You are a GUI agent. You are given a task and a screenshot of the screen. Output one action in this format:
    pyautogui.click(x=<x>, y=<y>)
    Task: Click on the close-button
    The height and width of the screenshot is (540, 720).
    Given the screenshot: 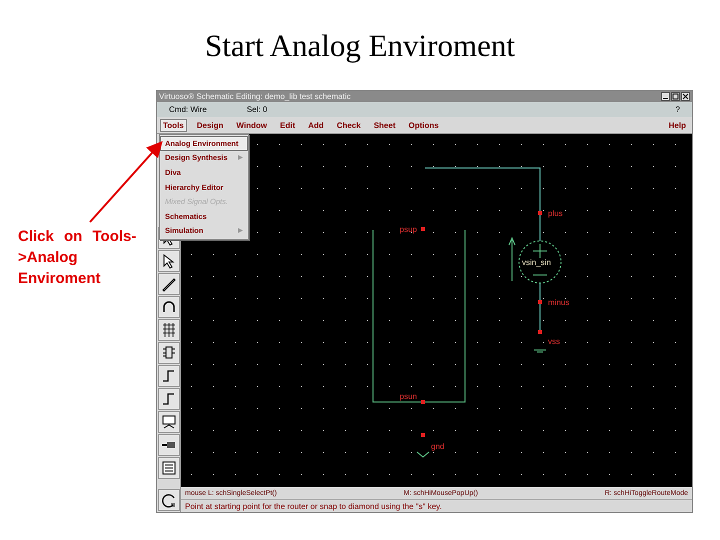 What is the action you would take?
    pyautogui.click(x=685, y=96)
    